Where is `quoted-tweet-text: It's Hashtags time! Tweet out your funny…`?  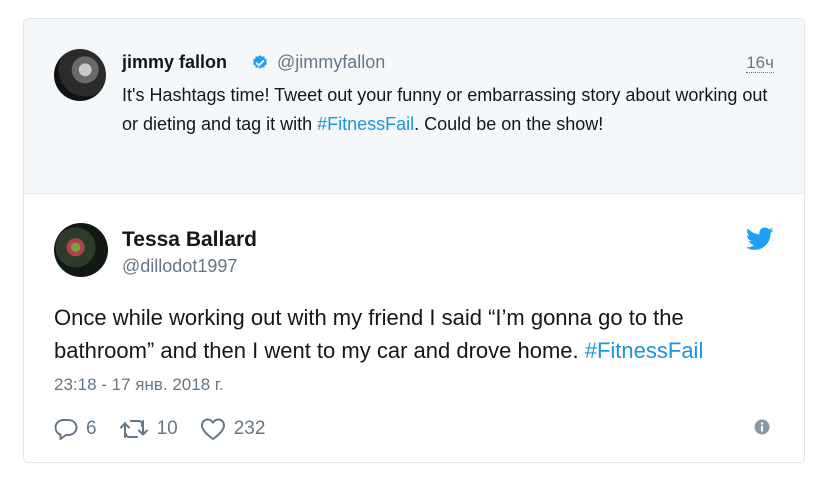 quoted-tweet-text: It's Hashtags time! Tweet out your funny… is located at coordinates (452, 110).